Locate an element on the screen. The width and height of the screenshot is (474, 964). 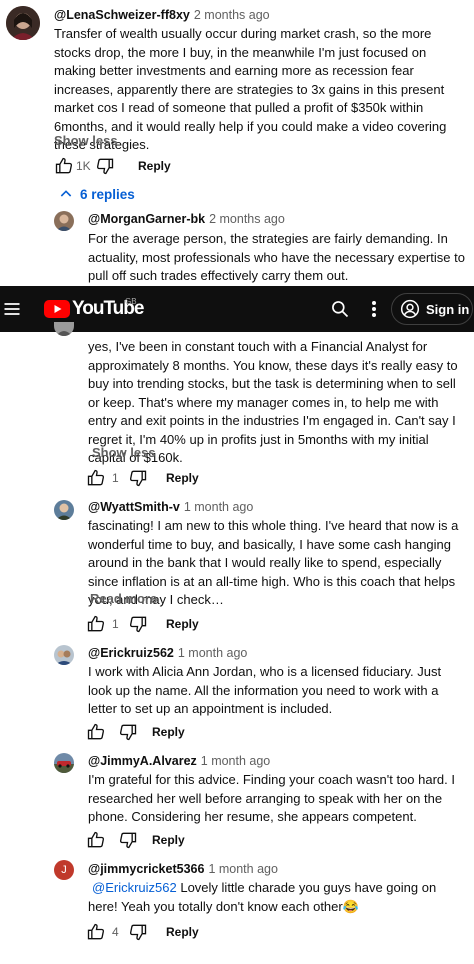
like-count: 4 is located at coordinates (115, 932).